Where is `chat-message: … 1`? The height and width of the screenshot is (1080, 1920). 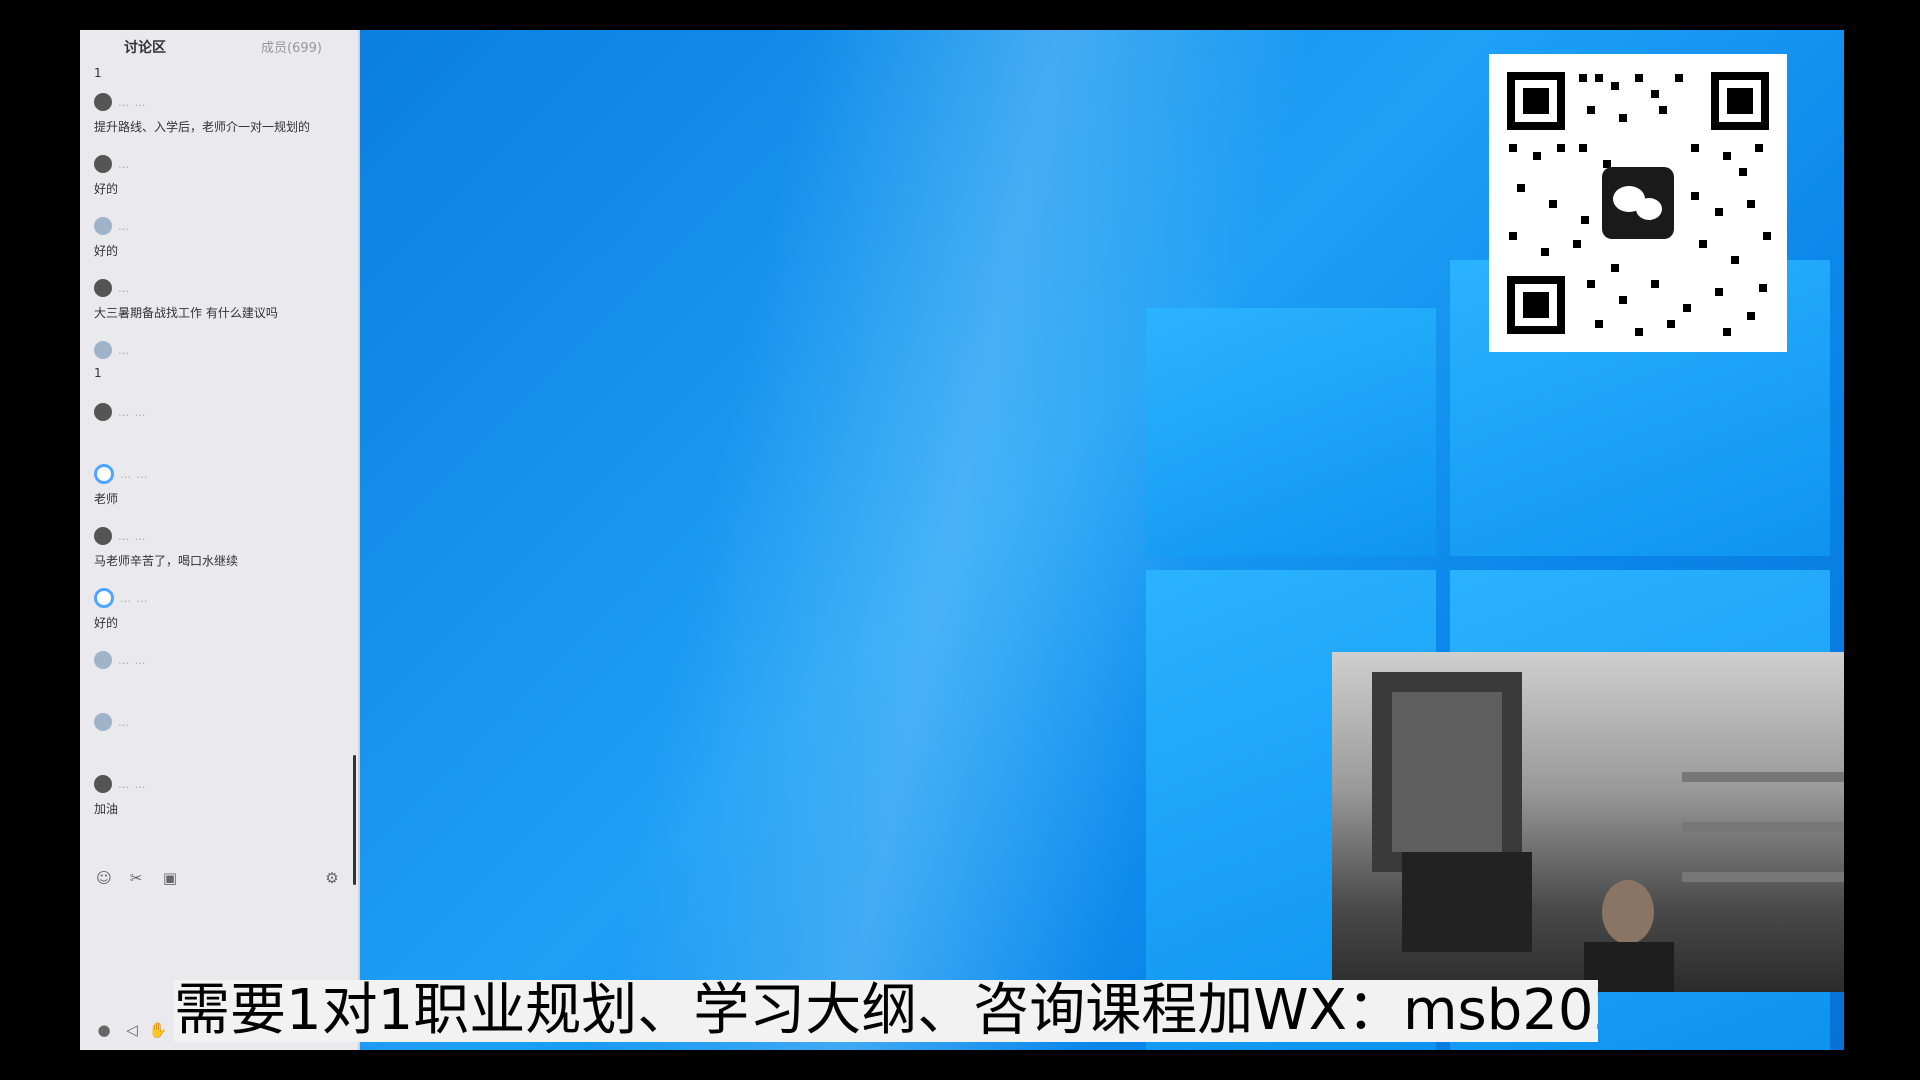
chat-message: … 1 is located at coordinates (219, 360).